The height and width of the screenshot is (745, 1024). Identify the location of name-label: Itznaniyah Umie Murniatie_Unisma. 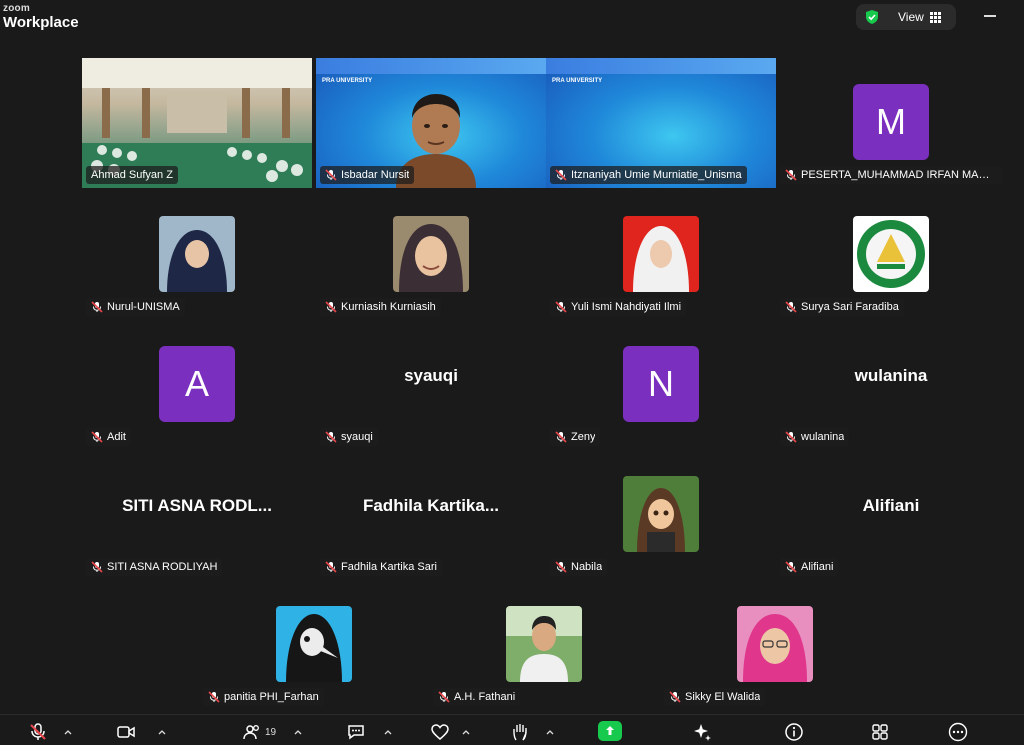
(648, 175).